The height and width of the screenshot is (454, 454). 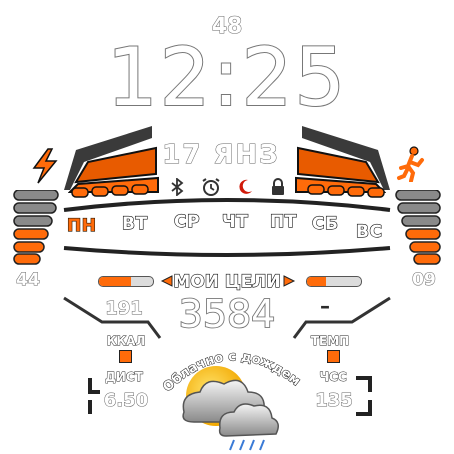 What do you see at coordinates (230, 408) in the screenshot?
I see `cloudy-rain-icon` at bounding box center [230, 408].